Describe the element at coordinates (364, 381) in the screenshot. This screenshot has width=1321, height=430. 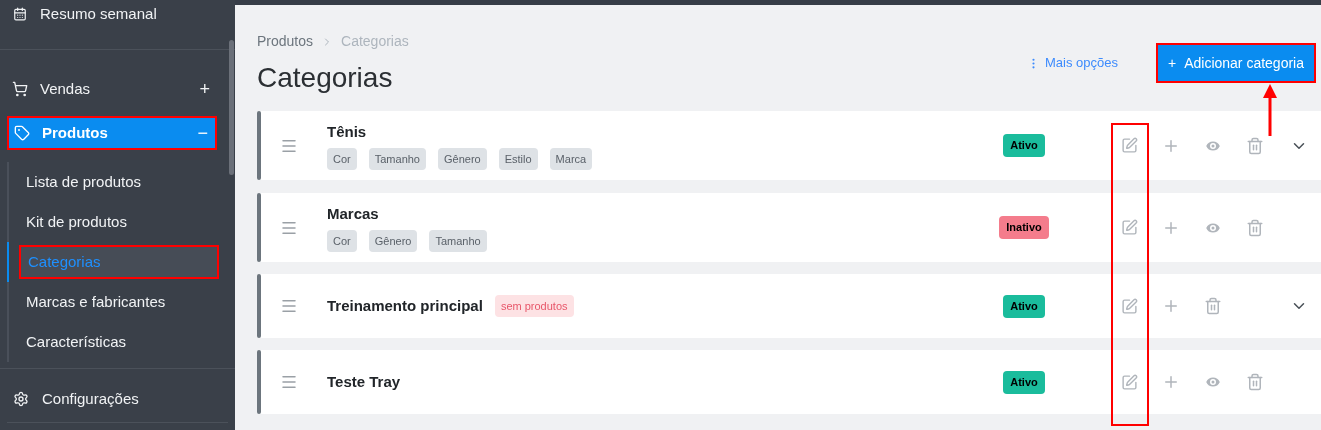
I see `category-name: Teste Tray` at that location.